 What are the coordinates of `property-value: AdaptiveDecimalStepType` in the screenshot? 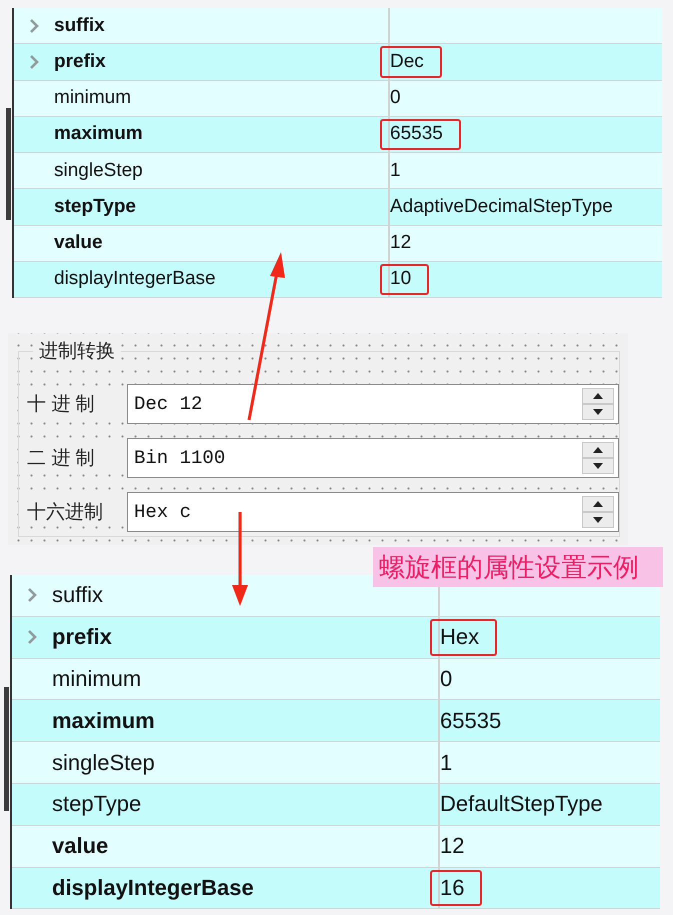 It's located at (505, 206).